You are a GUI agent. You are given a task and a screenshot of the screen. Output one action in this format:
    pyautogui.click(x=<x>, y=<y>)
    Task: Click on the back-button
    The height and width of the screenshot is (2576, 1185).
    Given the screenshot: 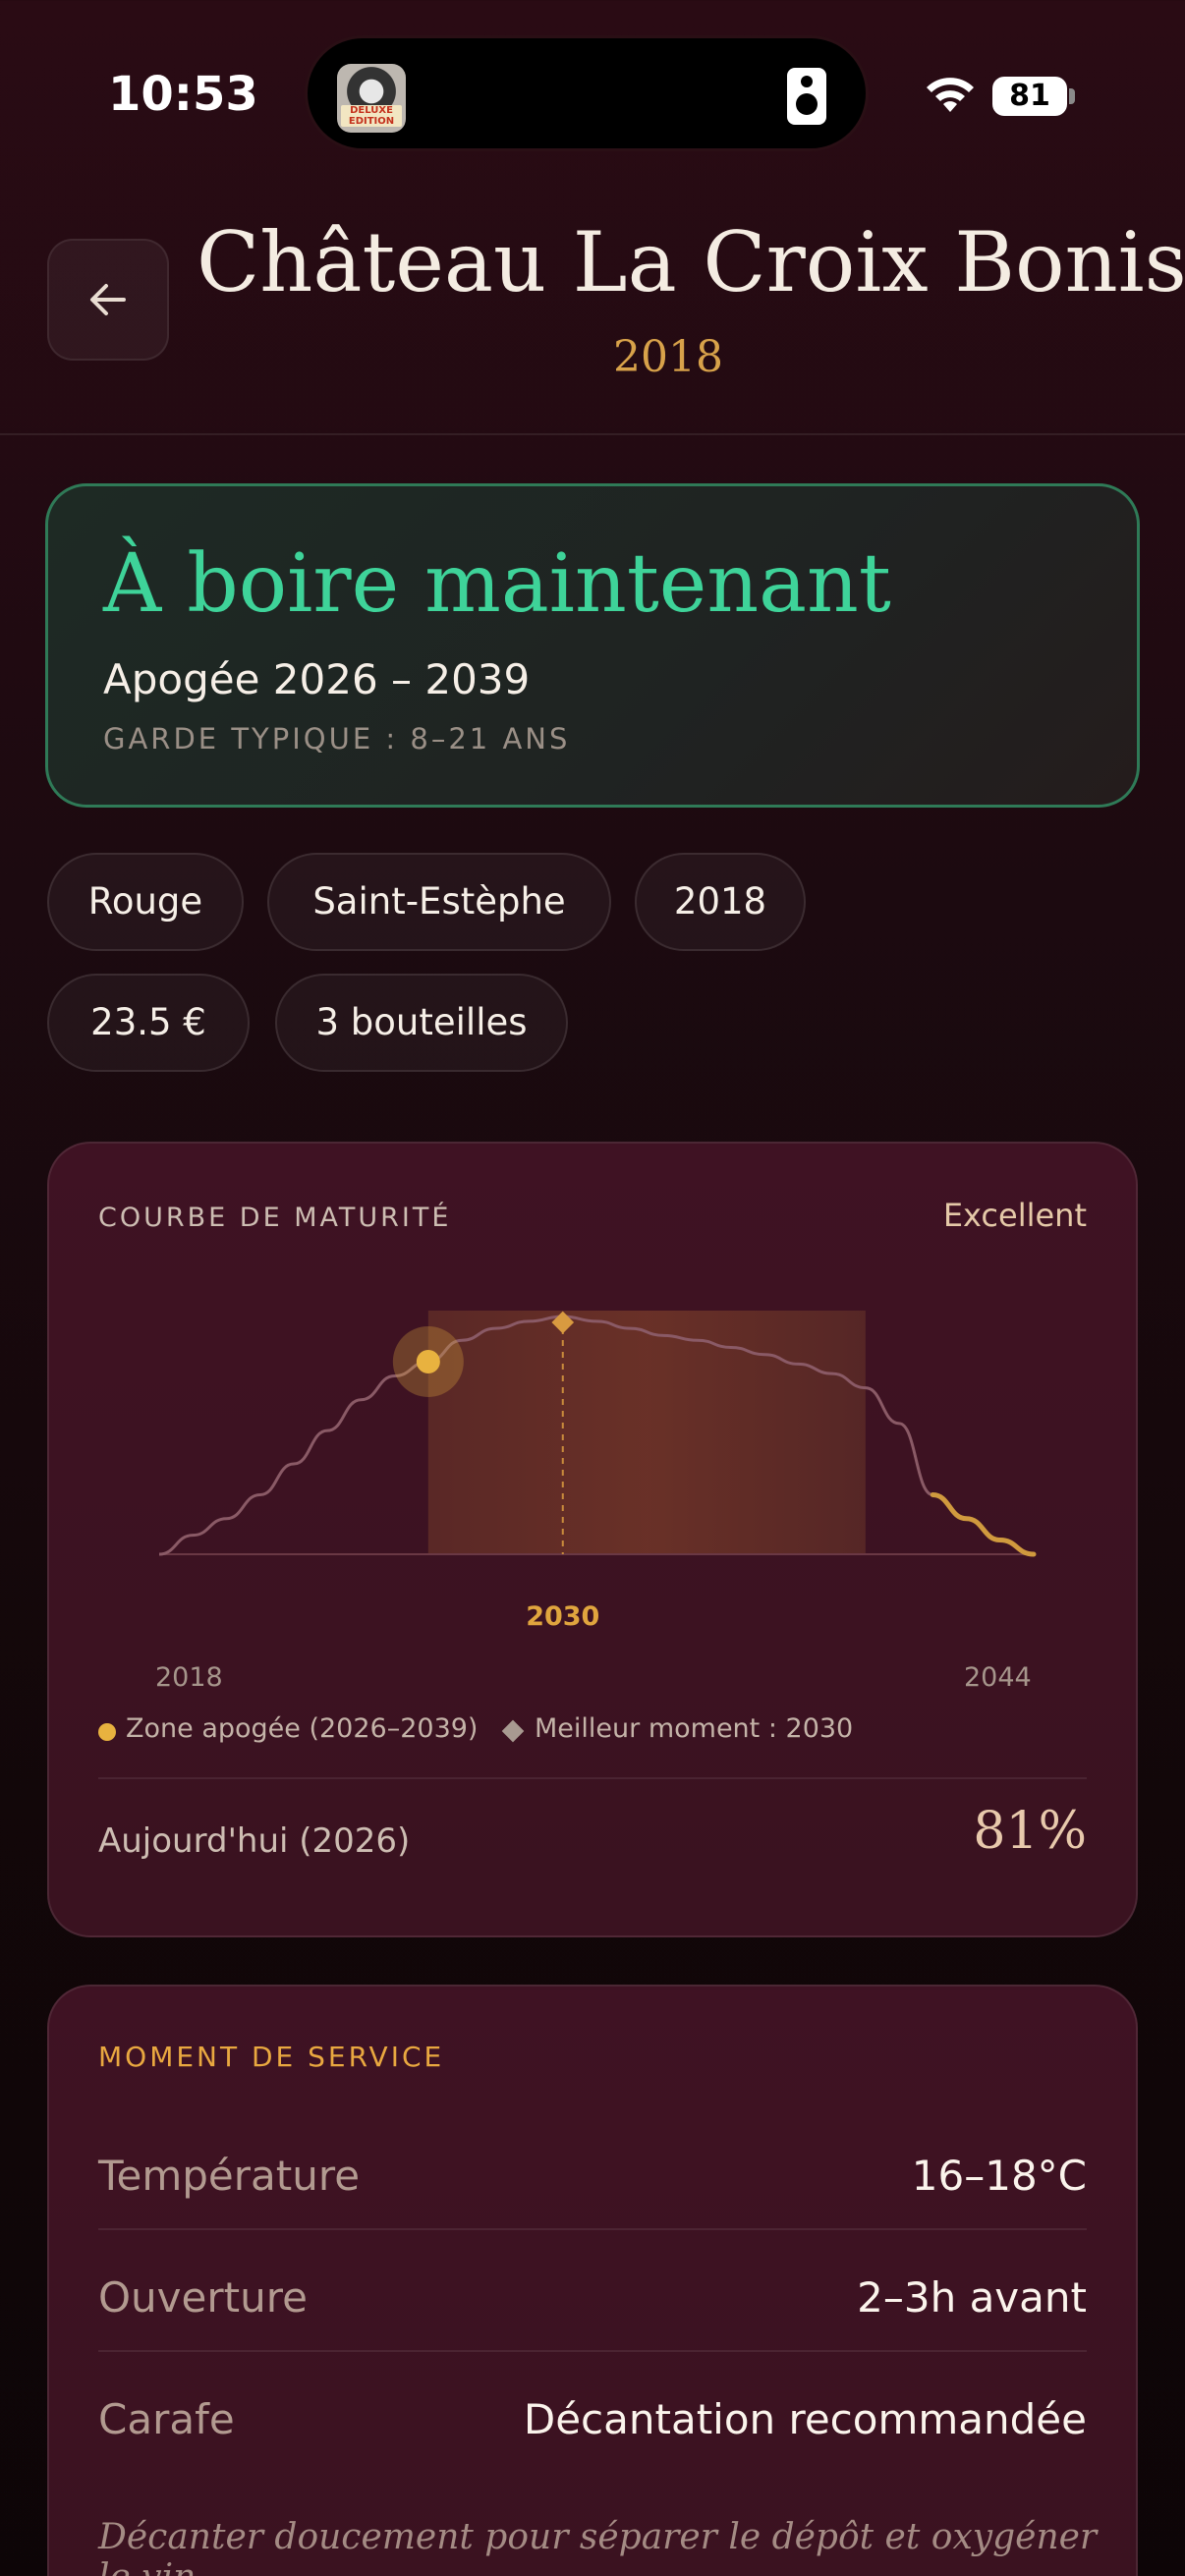 What is the action you would take?
    pyautogui.click(x=108, y=300)
    